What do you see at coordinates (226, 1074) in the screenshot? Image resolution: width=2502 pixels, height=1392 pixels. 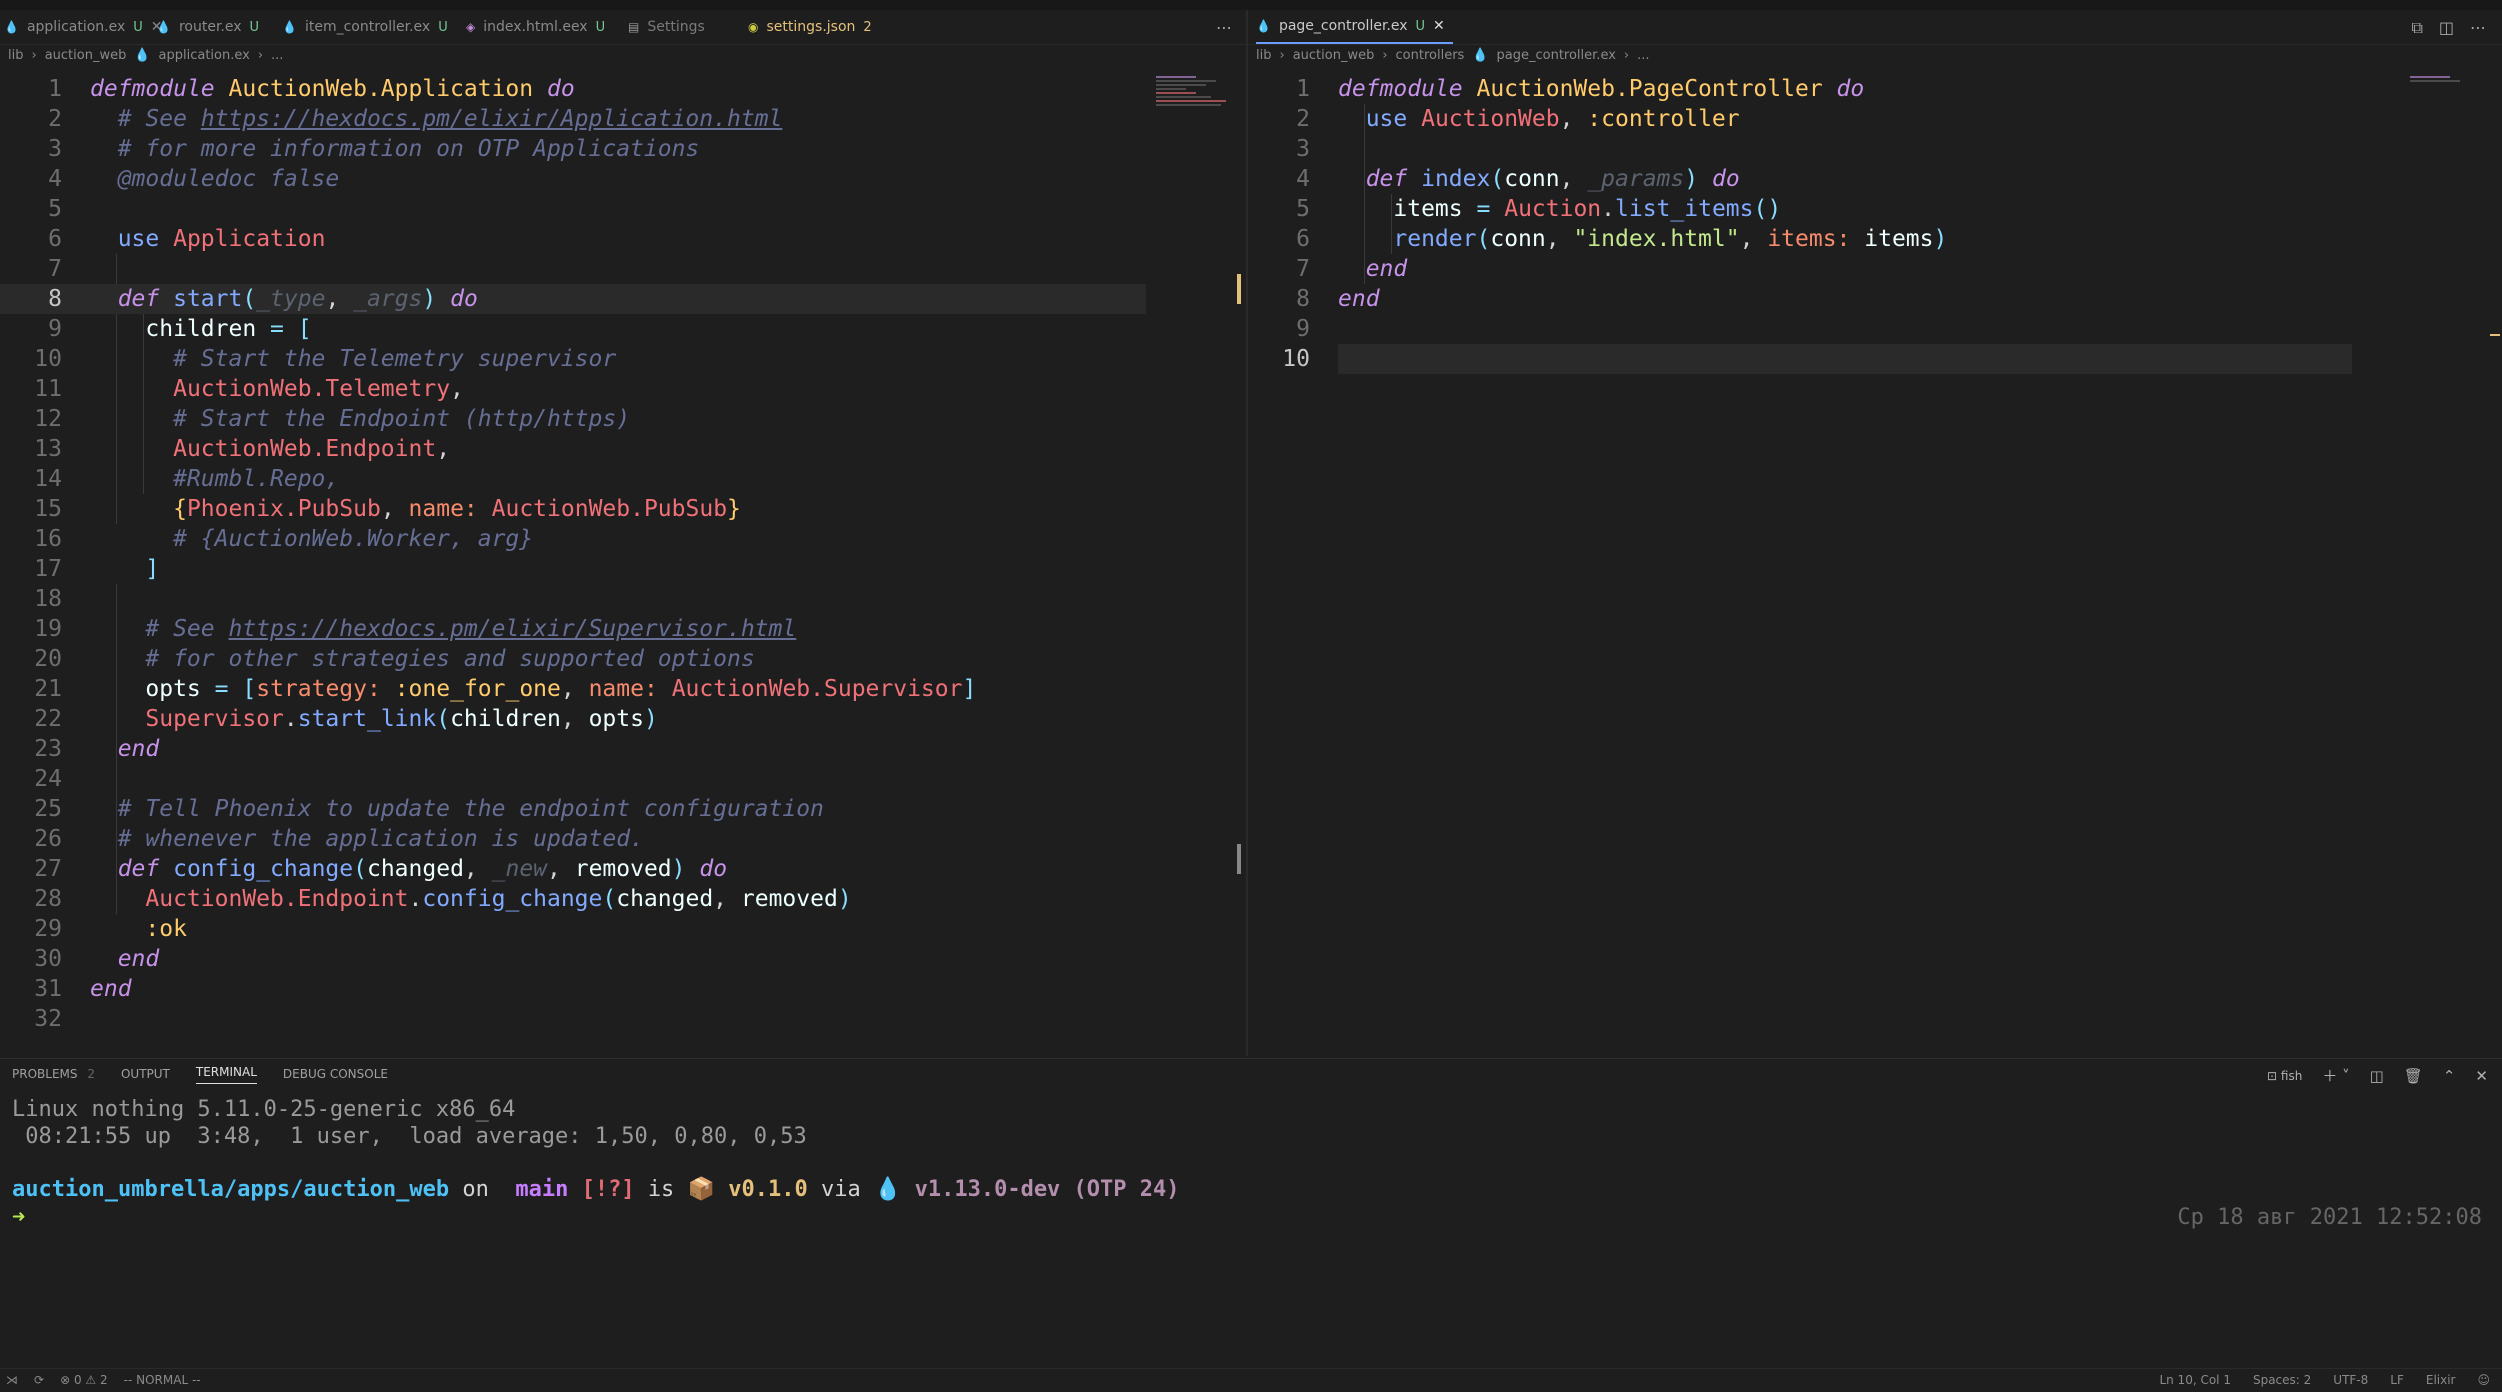 I see `tab-terminal: TERMINAL` at bounding box center [226, 1074].